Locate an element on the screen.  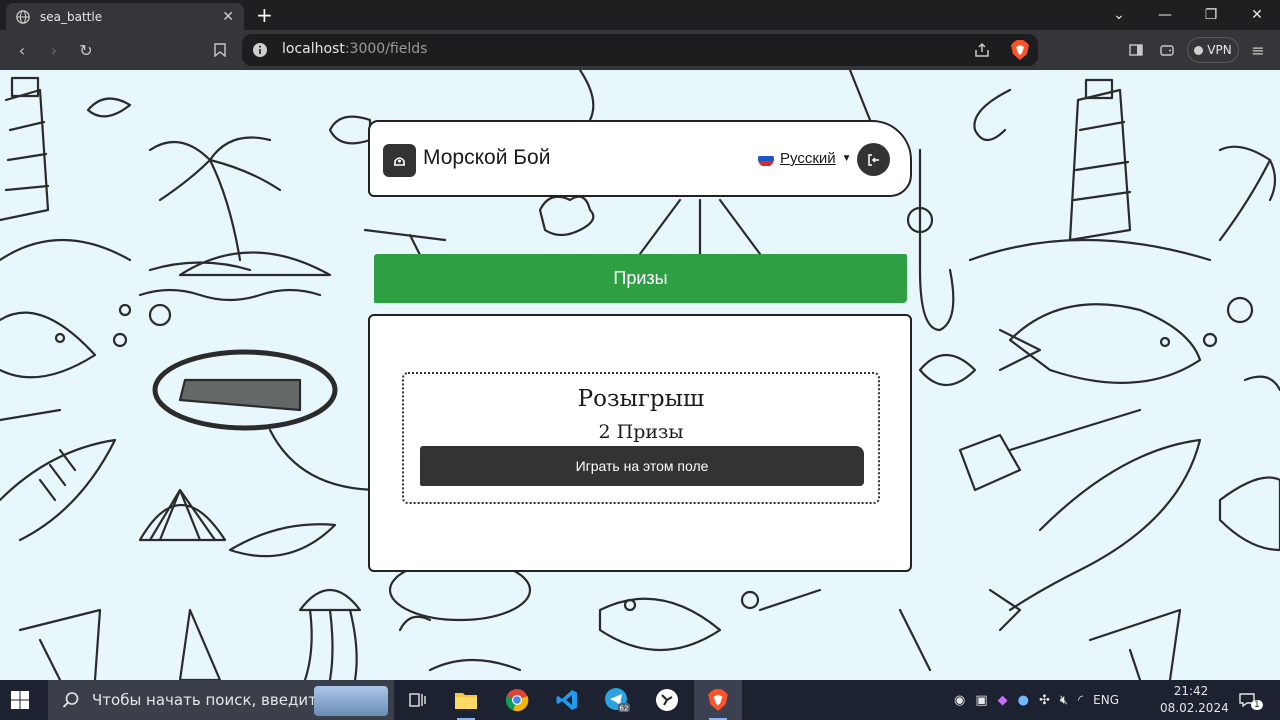
ship-wheel-icon is located at coordinates (399, 161).